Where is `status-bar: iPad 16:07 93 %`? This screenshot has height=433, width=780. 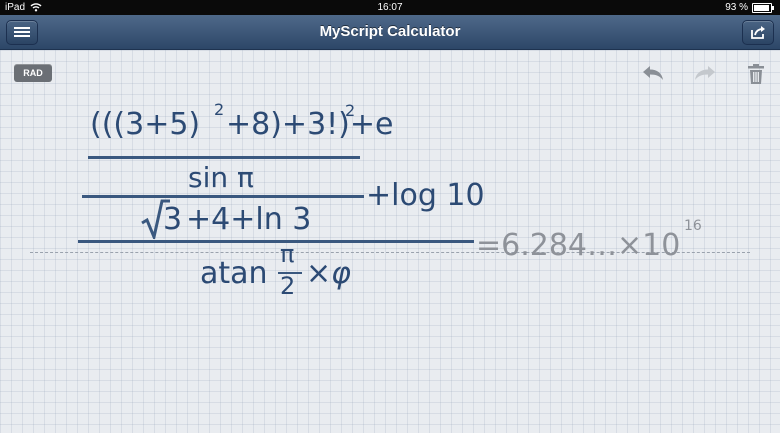 status-bar: iPad 16:07 93 % is located at coordinates (390, 7).